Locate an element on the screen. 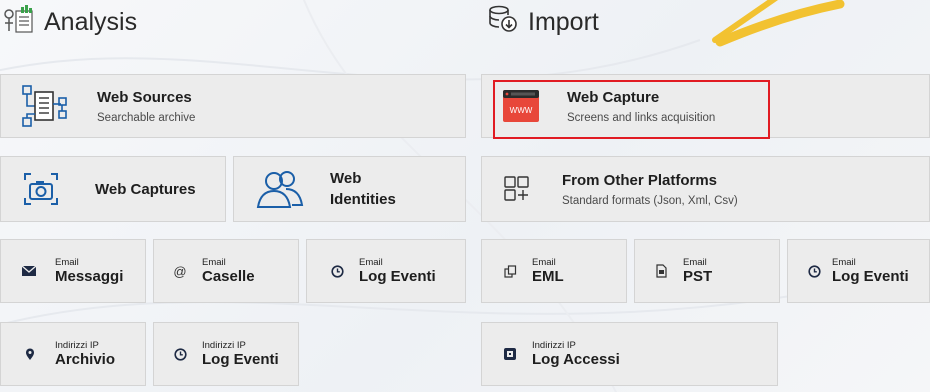  email-pst-label: PST is located at coordinates (698, 276).